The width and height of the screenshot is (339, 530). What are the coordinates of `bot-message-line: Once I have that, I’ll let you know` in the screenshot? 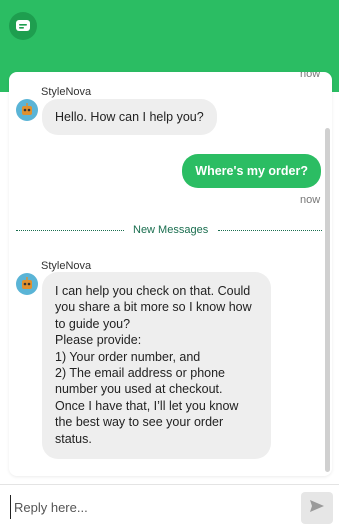 It's located at (147, 405).